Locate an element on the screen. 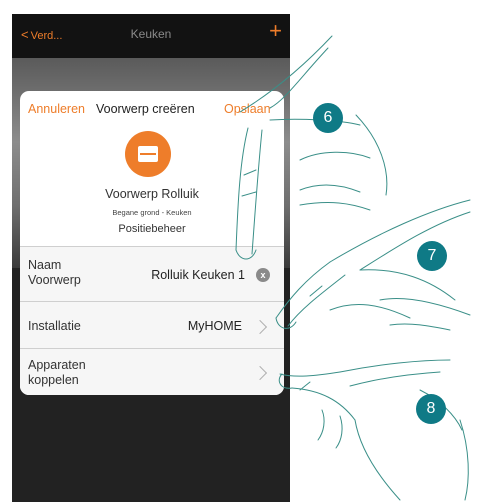 The image size is (490, 502). dialog-header: Annuleren Voorwerp creëren Opslaan is located at coordinates (152, 108).